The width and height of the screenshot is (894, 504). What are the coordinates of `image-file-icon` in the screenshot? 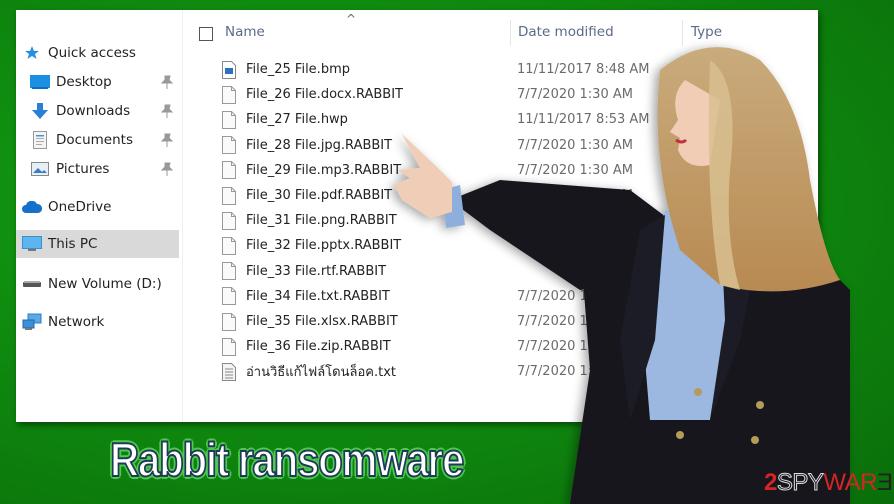 It's located at (229, 69).